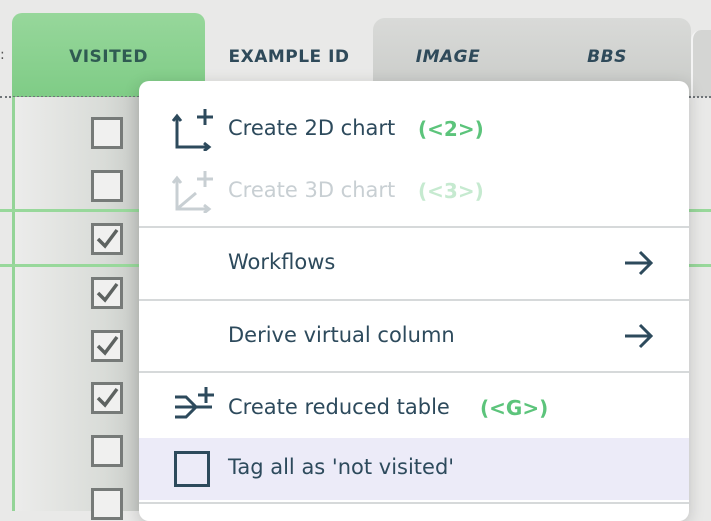 This screenshot has width=711, height=521. I want to click on menu-item-label: Create 2D chart, so click(312, 128).